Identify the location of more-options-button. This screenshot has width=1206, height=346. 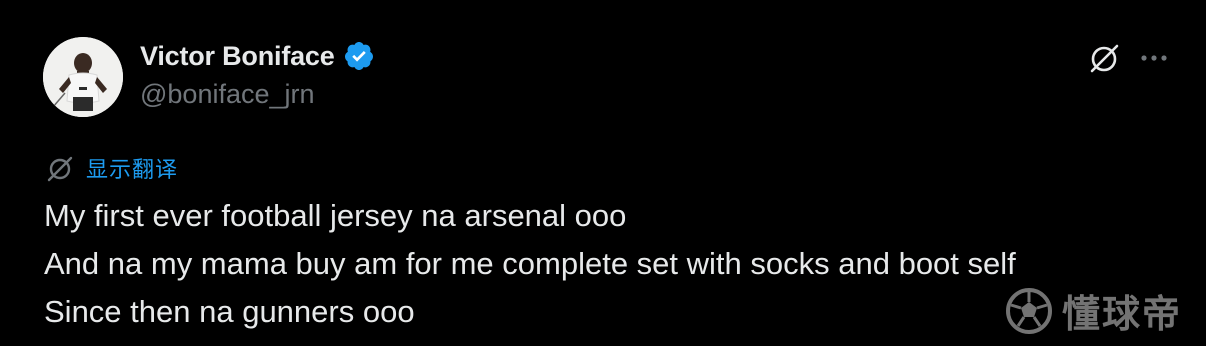
(1154, 58).